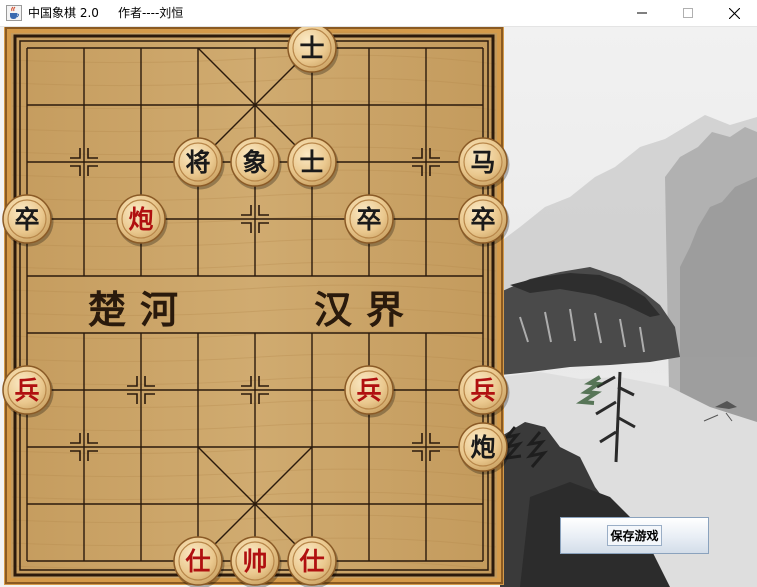 The width and height of the screenshot is (757, 587). I want to click on close-button, so click(734, 13).